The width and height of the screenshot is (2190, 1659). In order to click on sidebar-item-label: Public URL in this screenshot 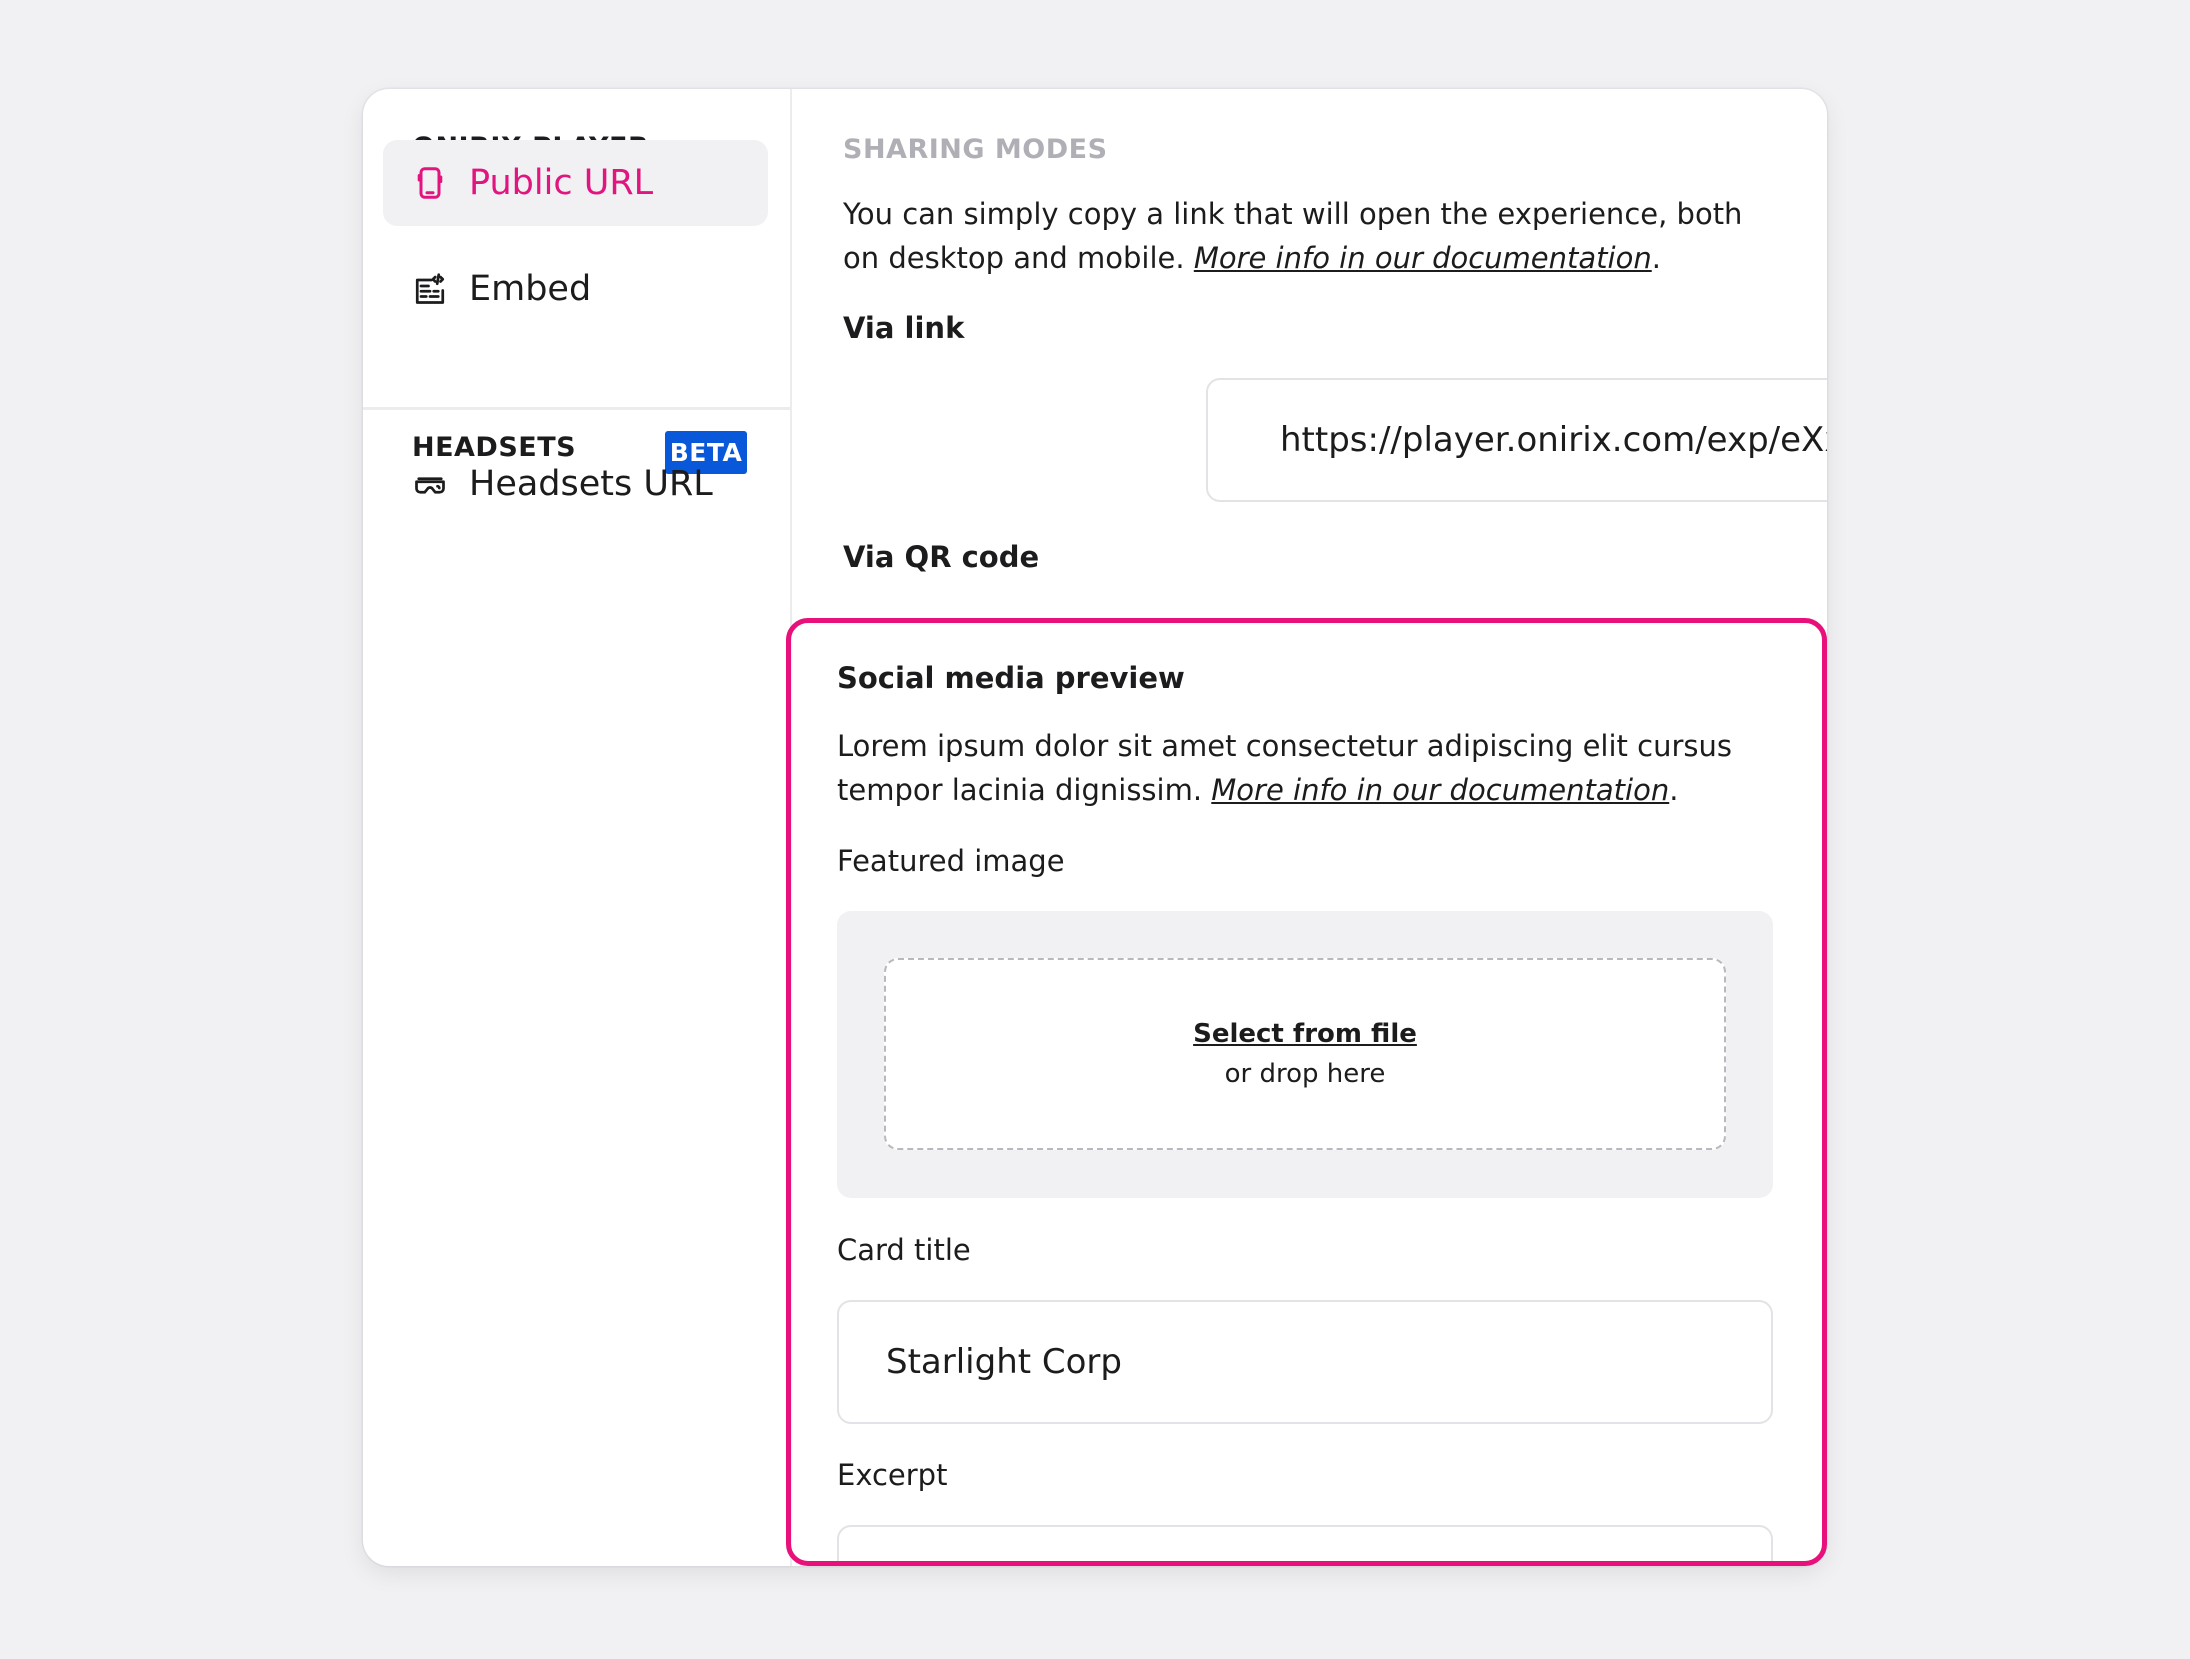, I will do `click(561, 183)`.